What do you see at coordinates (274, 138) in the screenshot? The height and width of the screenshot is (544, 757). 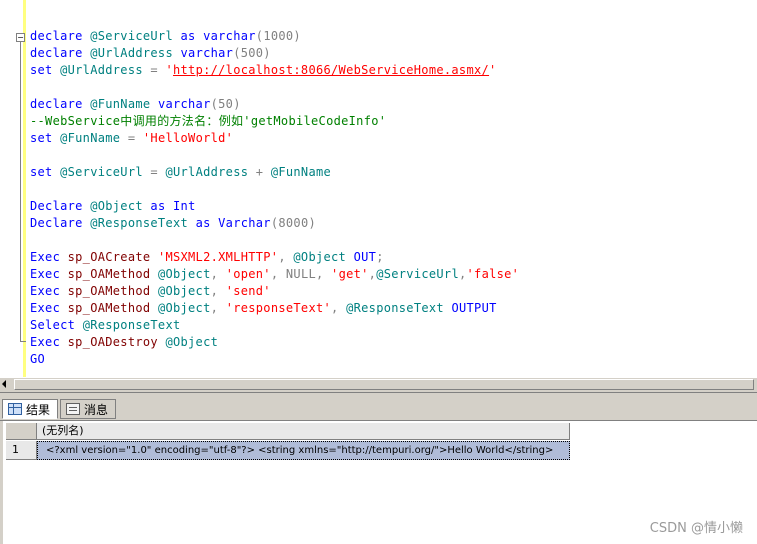 I see `code-line: set @FunName = 'HelloWorld'` at bounding box center [274, 138].